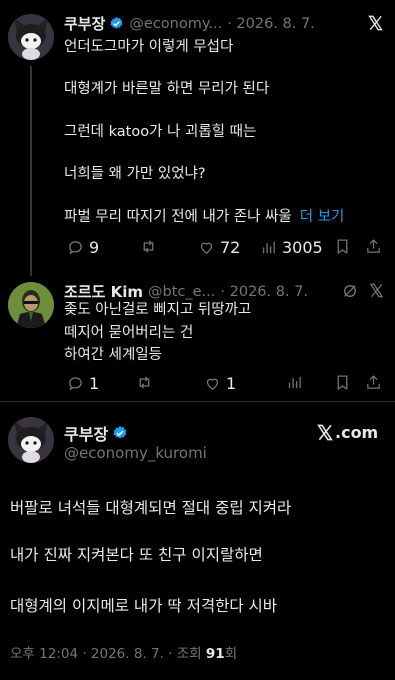 The height and width of the screenshot is (680, 395). I want to click on reply-button: 9, so click(83, 247).